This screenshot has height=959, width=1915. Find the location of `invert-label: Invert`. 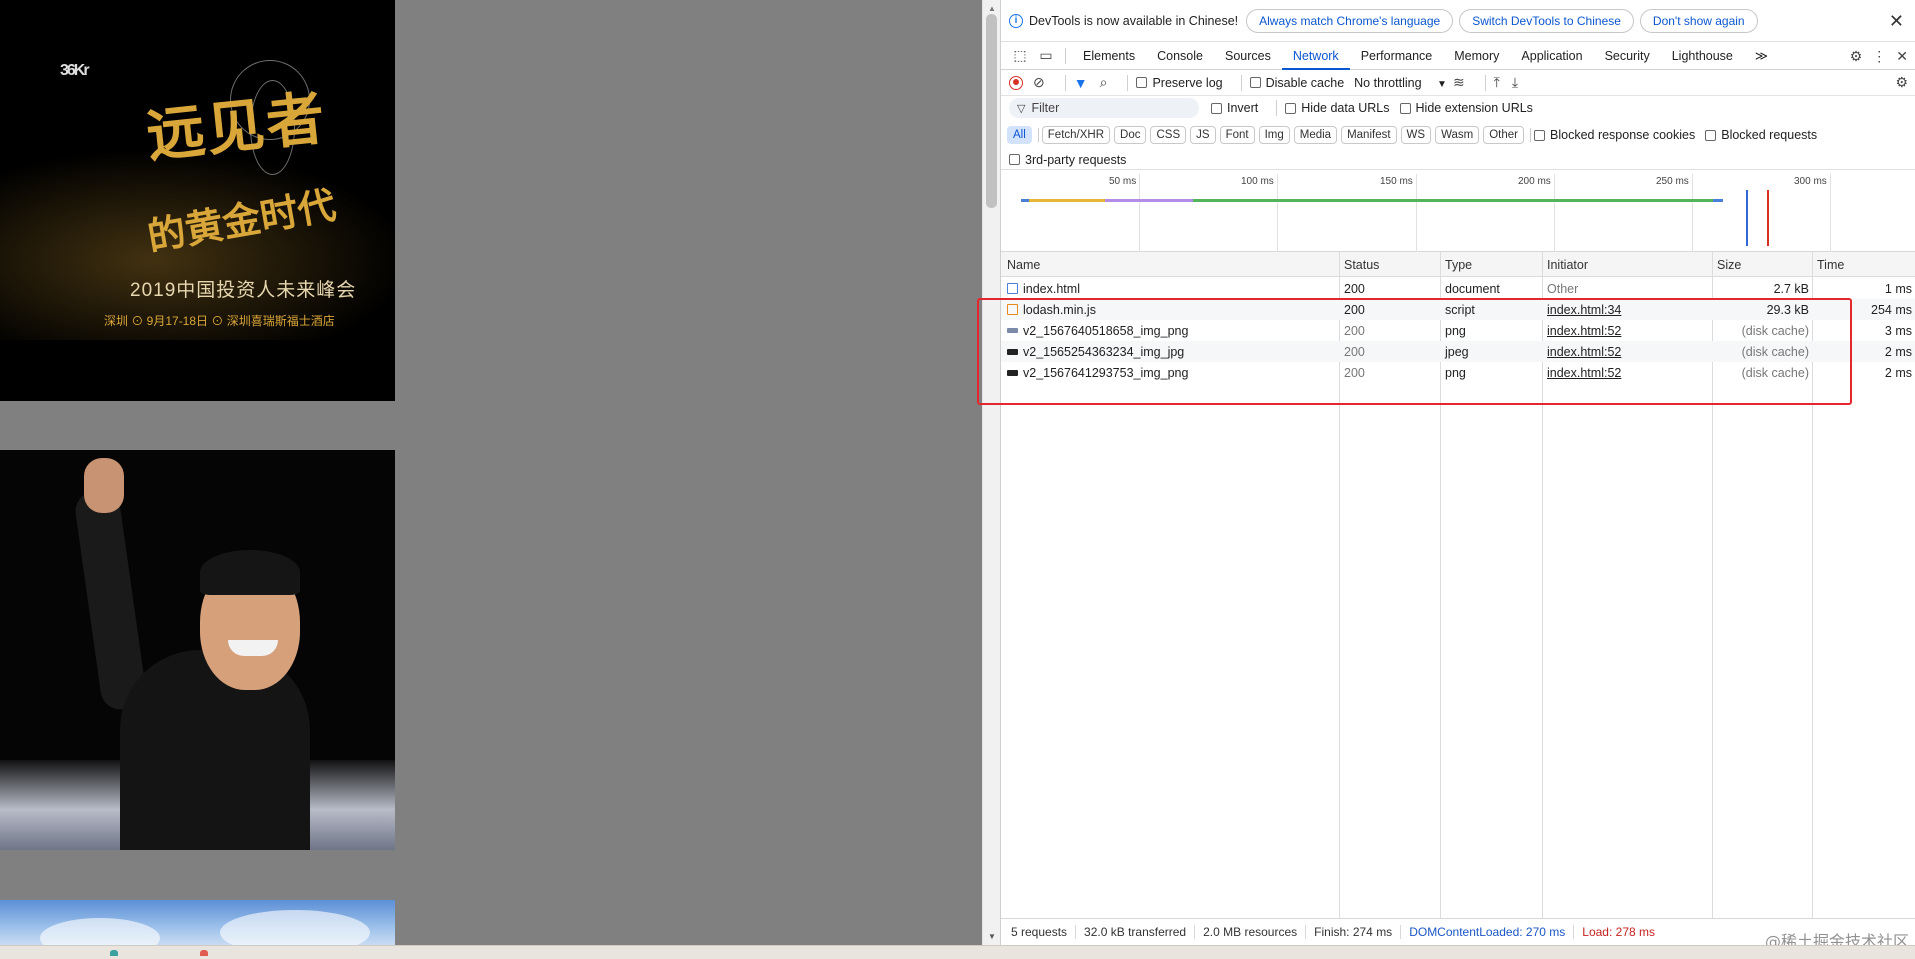

invert-label: Invert is located at coordinates (1243, 108).